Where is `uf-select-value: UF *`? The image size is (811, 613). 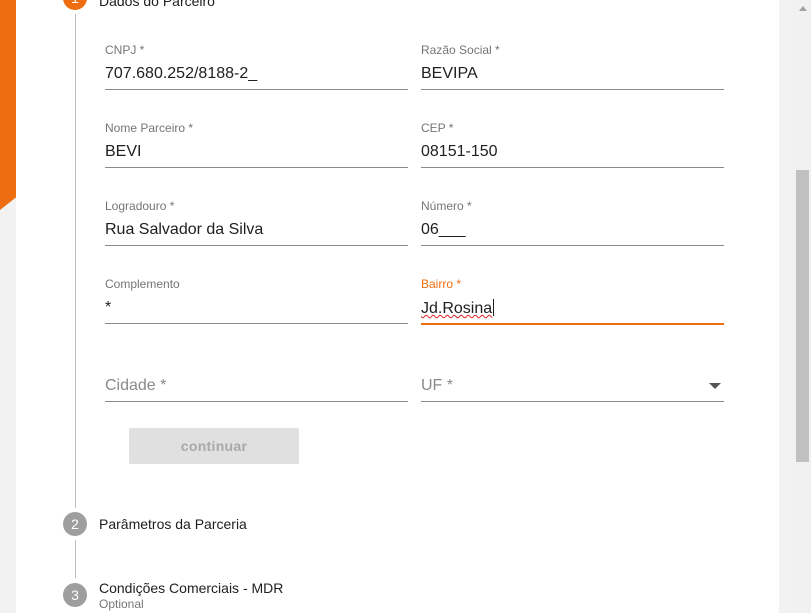 uf-select-value: UF * is located at coordinates (572, 386).